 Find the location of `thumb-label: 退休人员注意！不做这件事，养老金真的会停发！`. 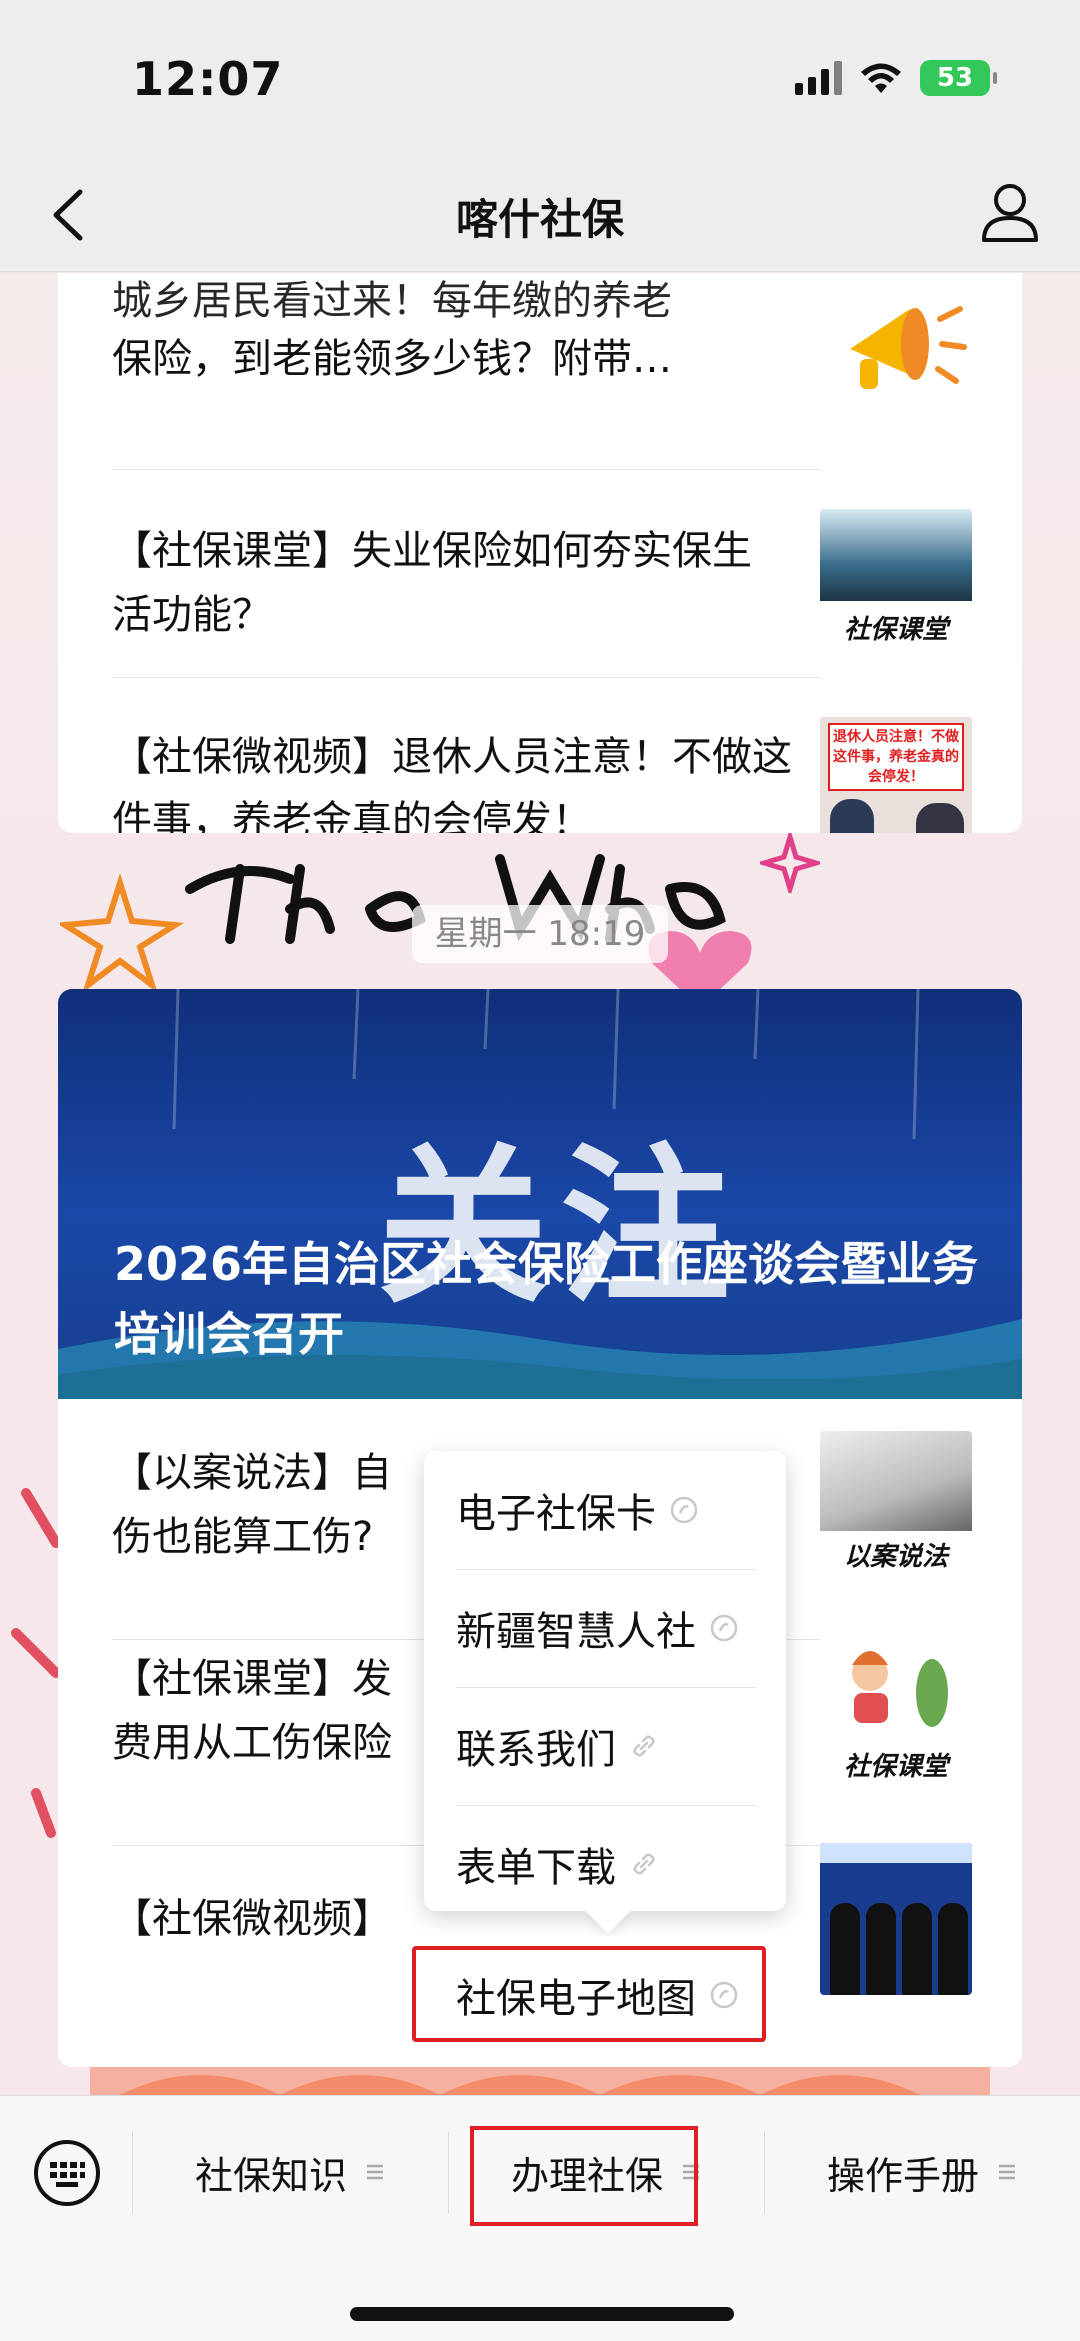

thumb-label: 退休人员注意！不做这件事，养老金真的会停发！ is located at coordinates (896, 757).